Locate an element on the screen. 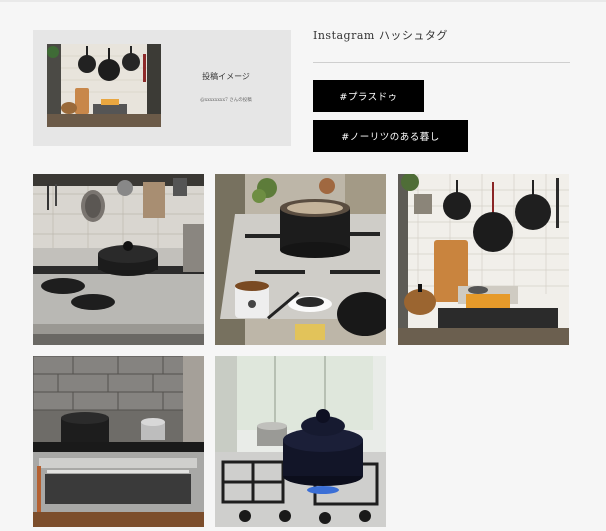 This screenshot has width=606, height=531. preview-label: 投稿イメージ is located at coordinates (226, 76).